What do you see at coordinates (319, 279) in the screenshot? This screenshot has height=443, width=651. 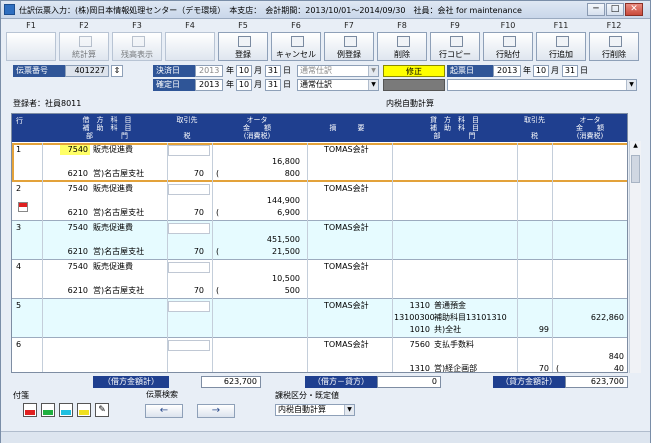 I see `table-row: 4 7540 販売促進費 6210 営)名古屋支社 70 10,500 (500 TOMAS会計` at bounding box center [319, 279].